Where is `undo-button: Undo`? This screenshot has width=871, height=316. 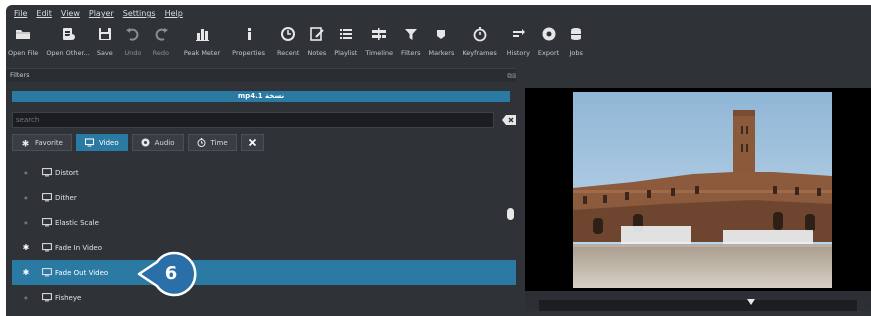 undo-button: Undo is located at coordinates (133, 45).